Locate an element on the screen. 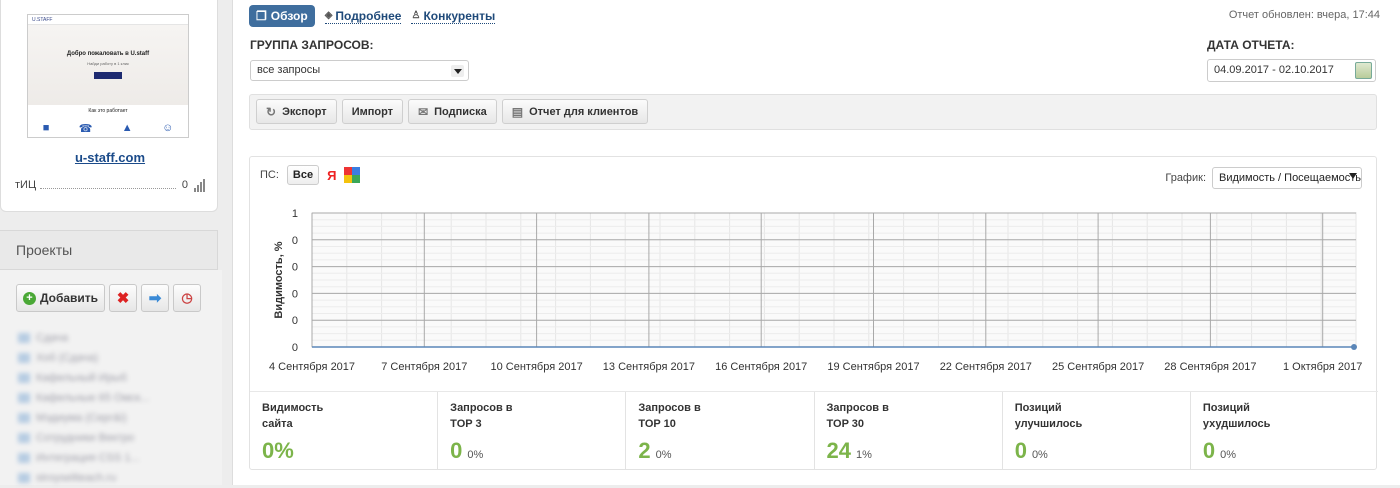 This screenshot has height=488, width=1400. project-item: Хоб (Сдача) is located at coordinates (108, 358).